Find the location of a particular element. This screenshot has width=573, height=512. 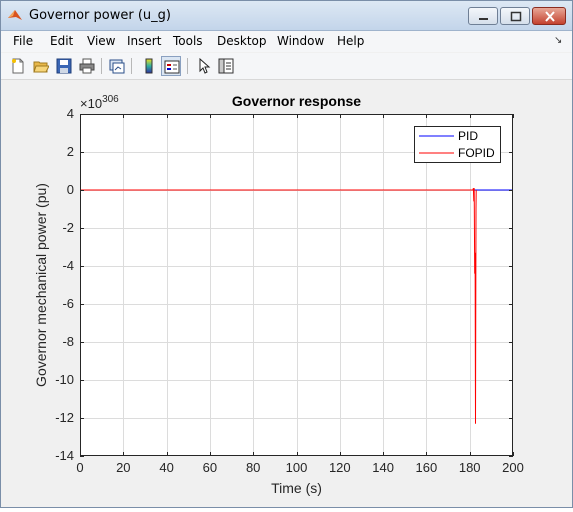

insert-colorbar-icon is located at coordinates (149, 66).